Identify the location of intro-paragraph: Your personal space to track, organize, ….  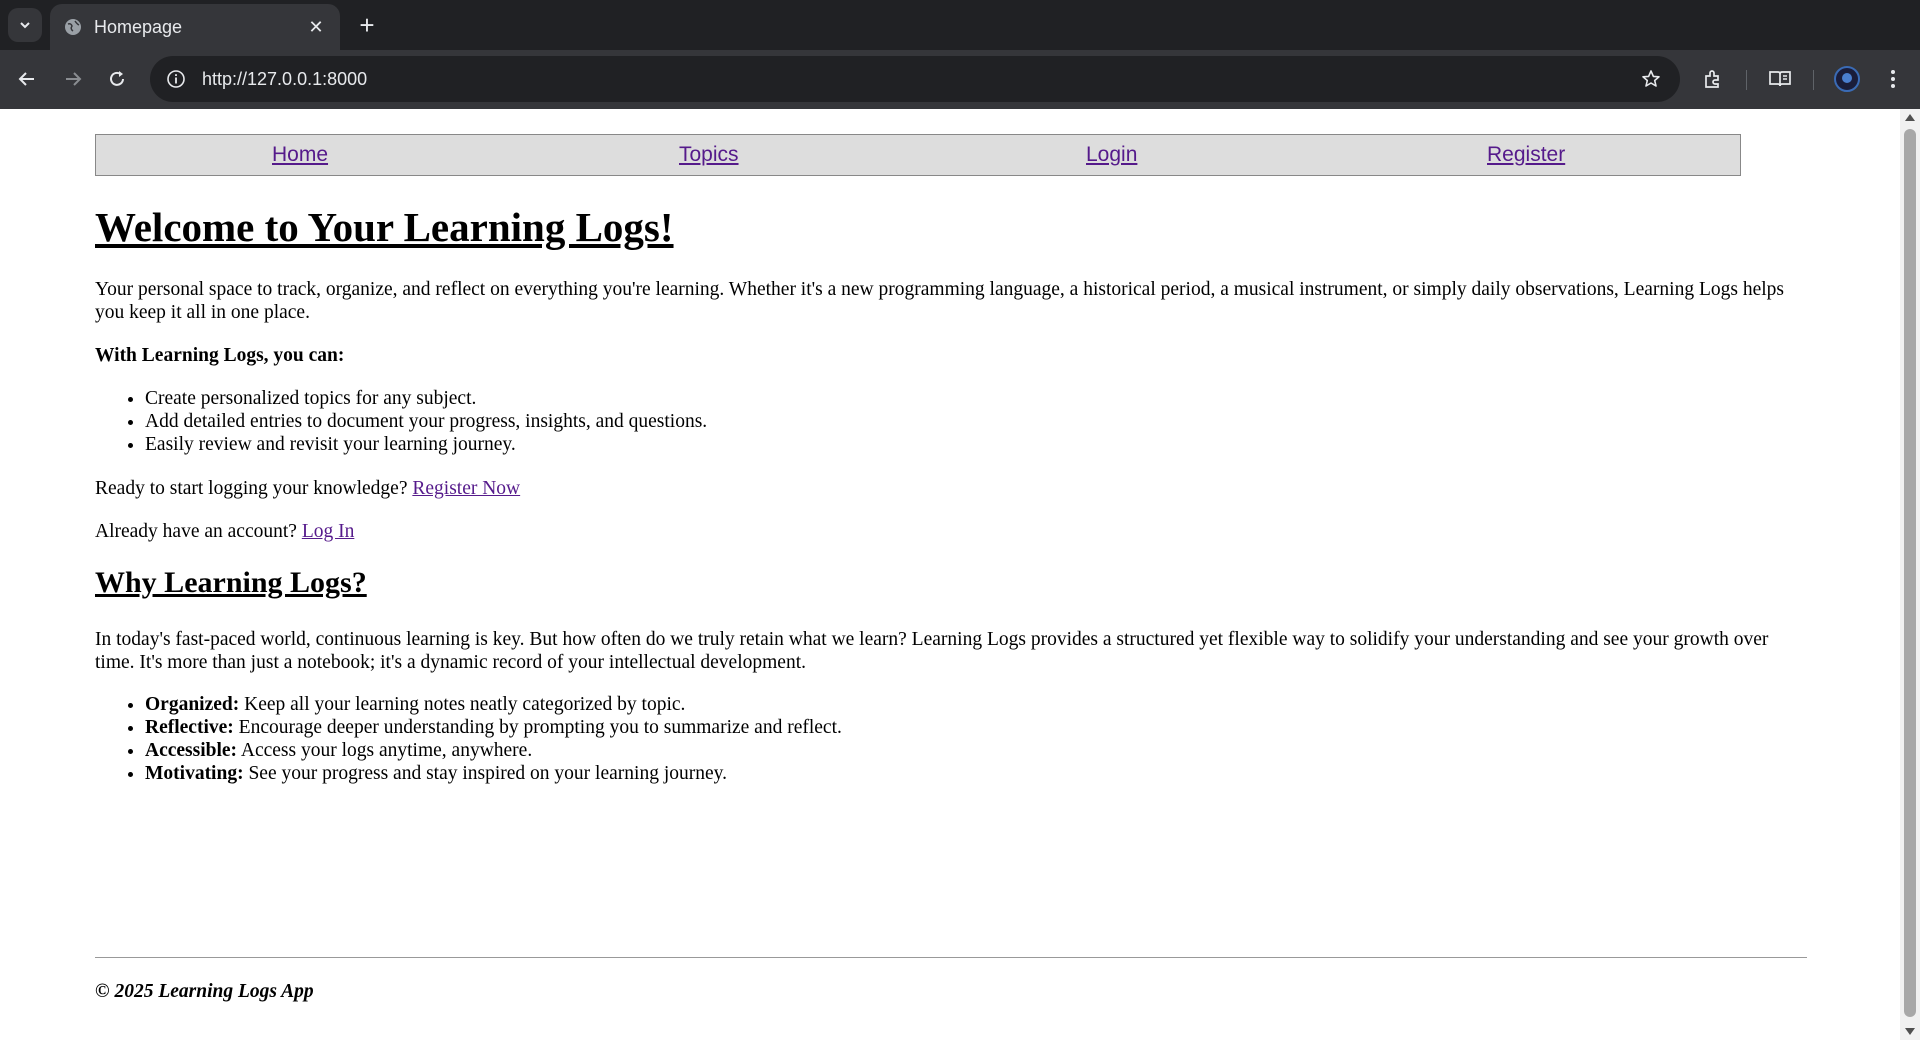
(939, 301).